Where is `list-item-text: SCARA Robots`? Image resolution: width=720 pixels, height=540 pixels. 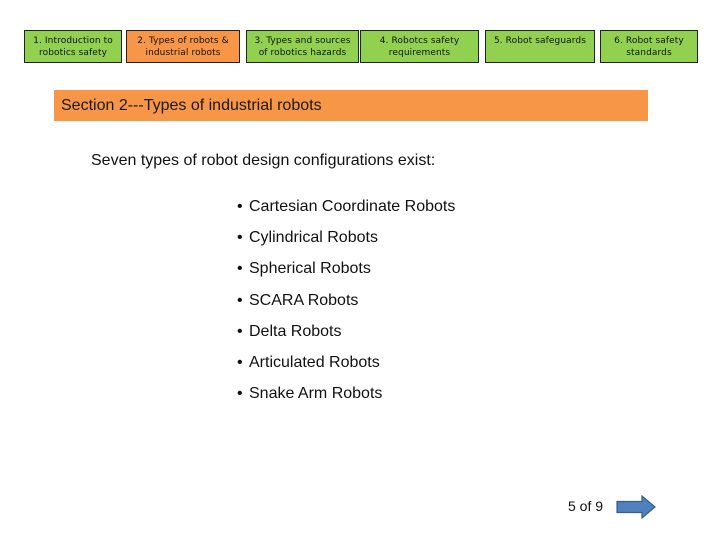 list-item-text: SCARA Robots is located at coordinates (304, 300).